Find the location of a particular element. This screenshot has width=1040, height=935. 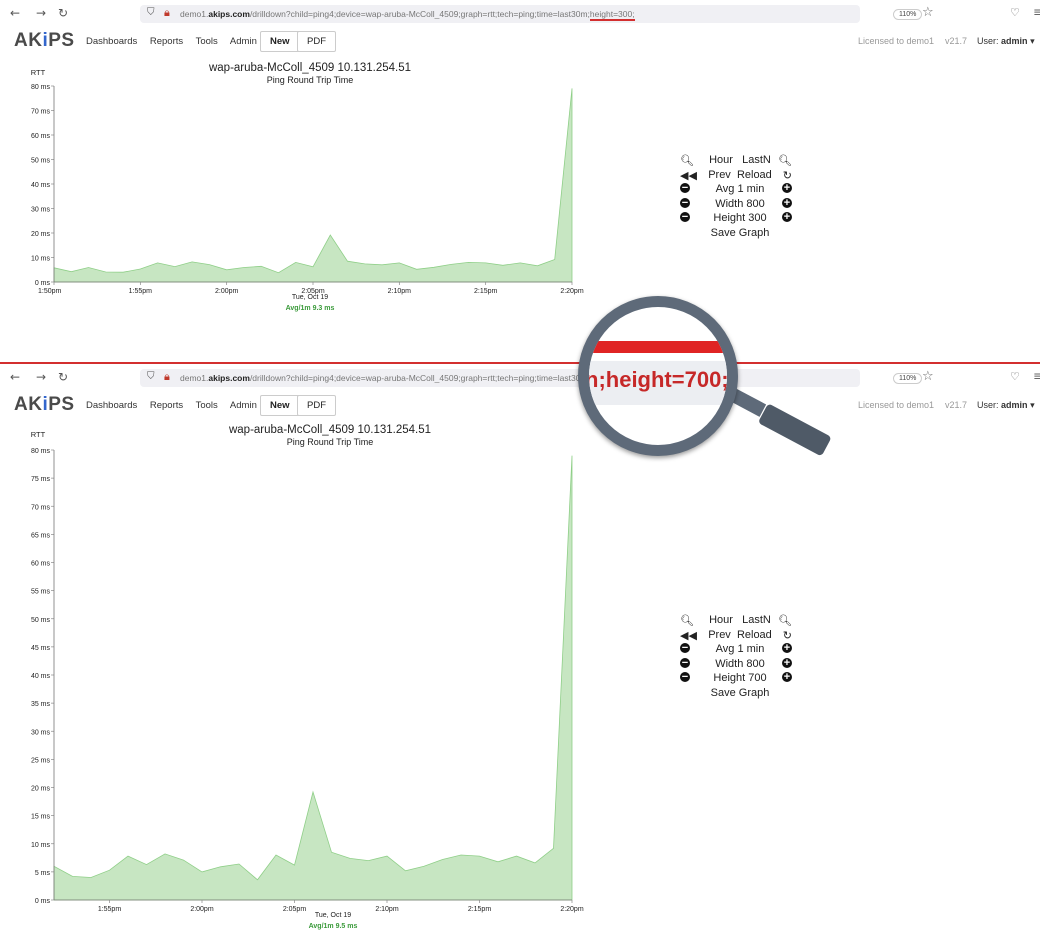

magnifier-lens: n;height=700; is located at coordinates (658, 376).